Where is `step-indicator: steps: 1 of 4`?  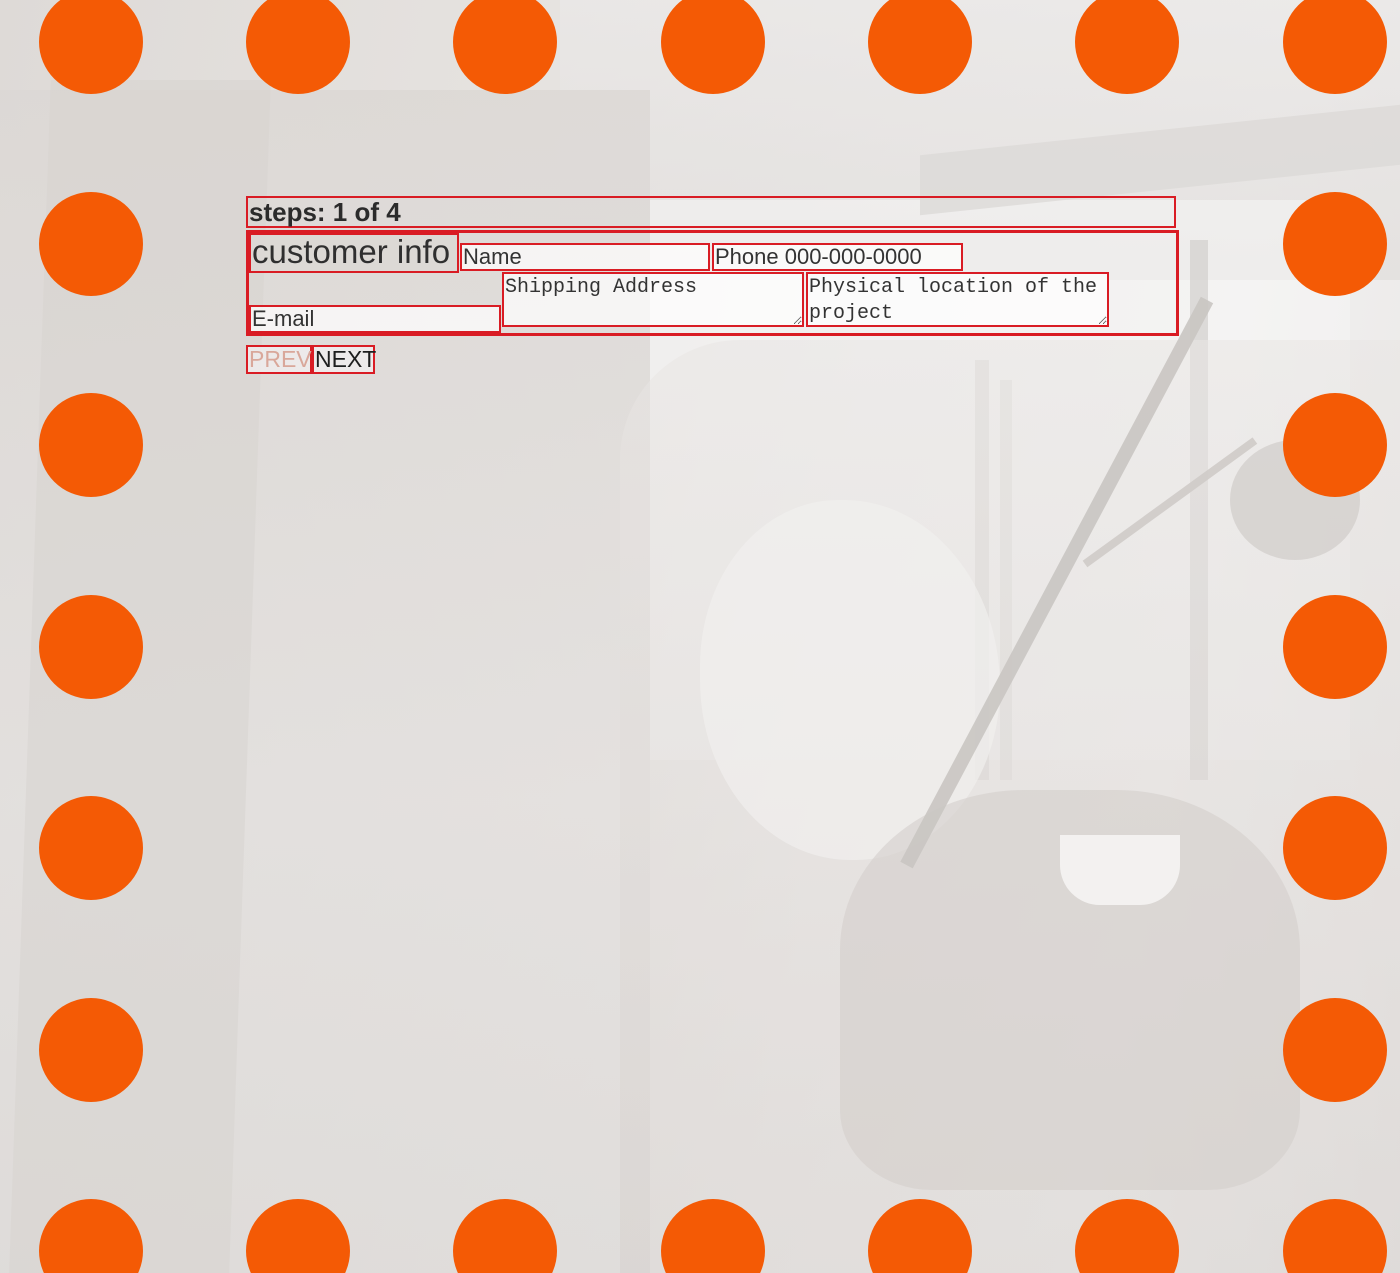 step-indicator: steps: 1 of 4 is located at coordinates (711, 212).